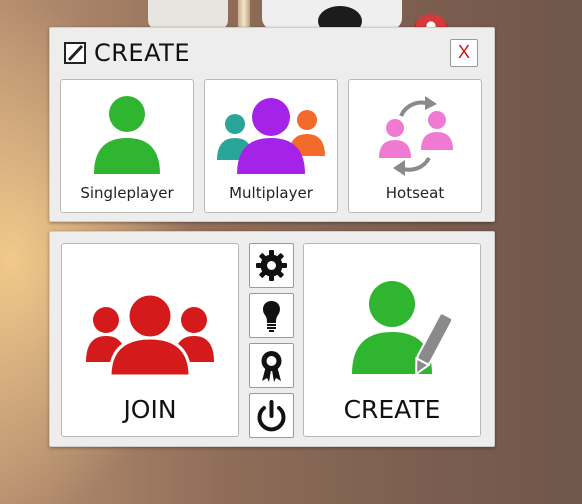 The height and width of the screenshot is (504, 582). What do you see at coordinates (142, 53) in the screenshot?
I see `dialog-title: CREATE` at bounding box center [142, 53].